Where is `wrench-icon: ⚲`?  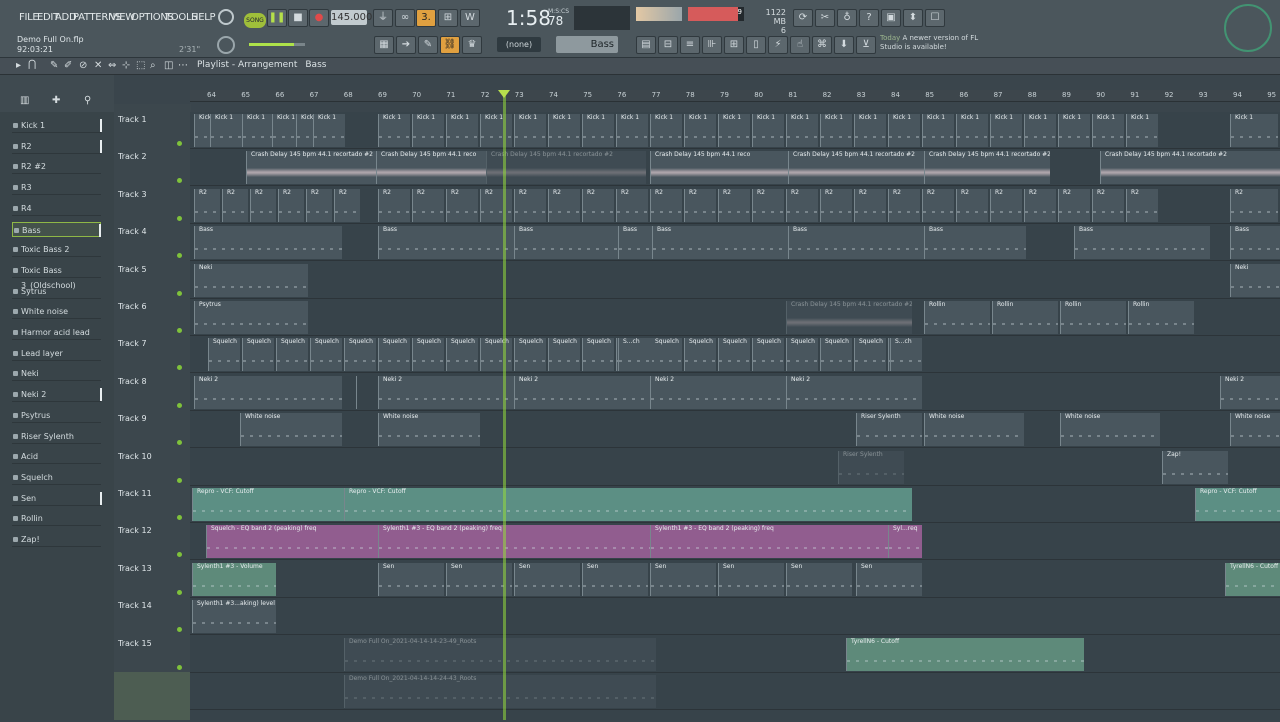 wrench-icon: ⚲ is located at coordinates (87, 100).